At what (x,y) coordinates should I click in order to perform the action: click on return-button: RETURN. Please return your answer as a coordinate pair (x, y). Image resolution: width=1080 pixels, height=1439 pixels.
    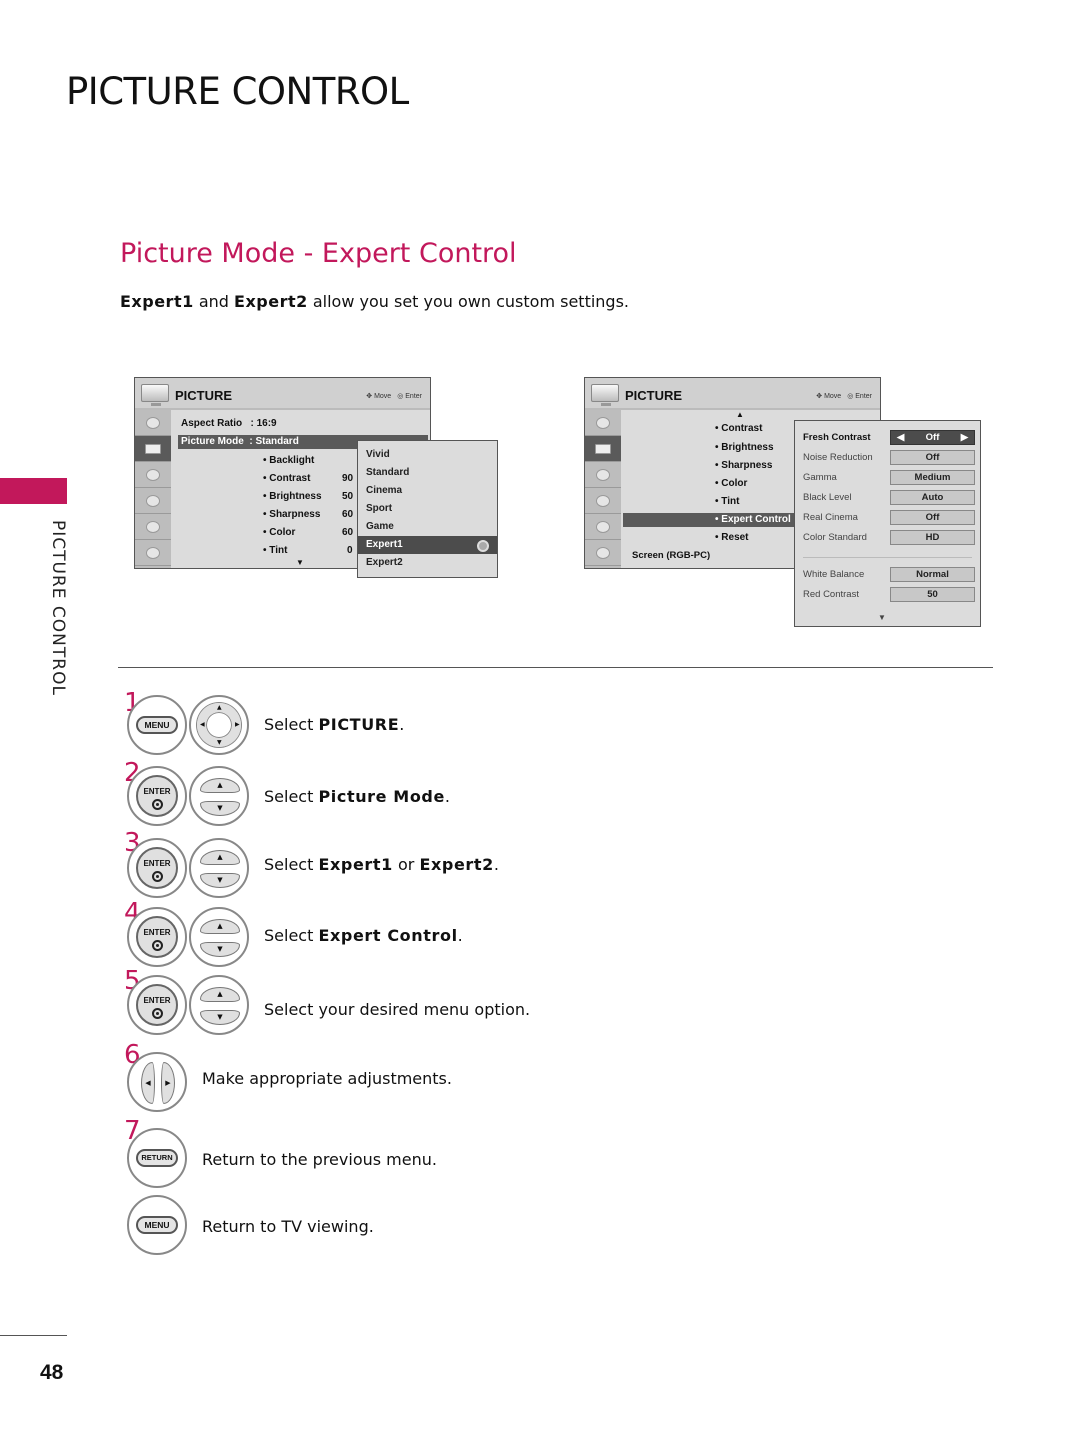
    Looking at the image, I should click on (157, 1158).